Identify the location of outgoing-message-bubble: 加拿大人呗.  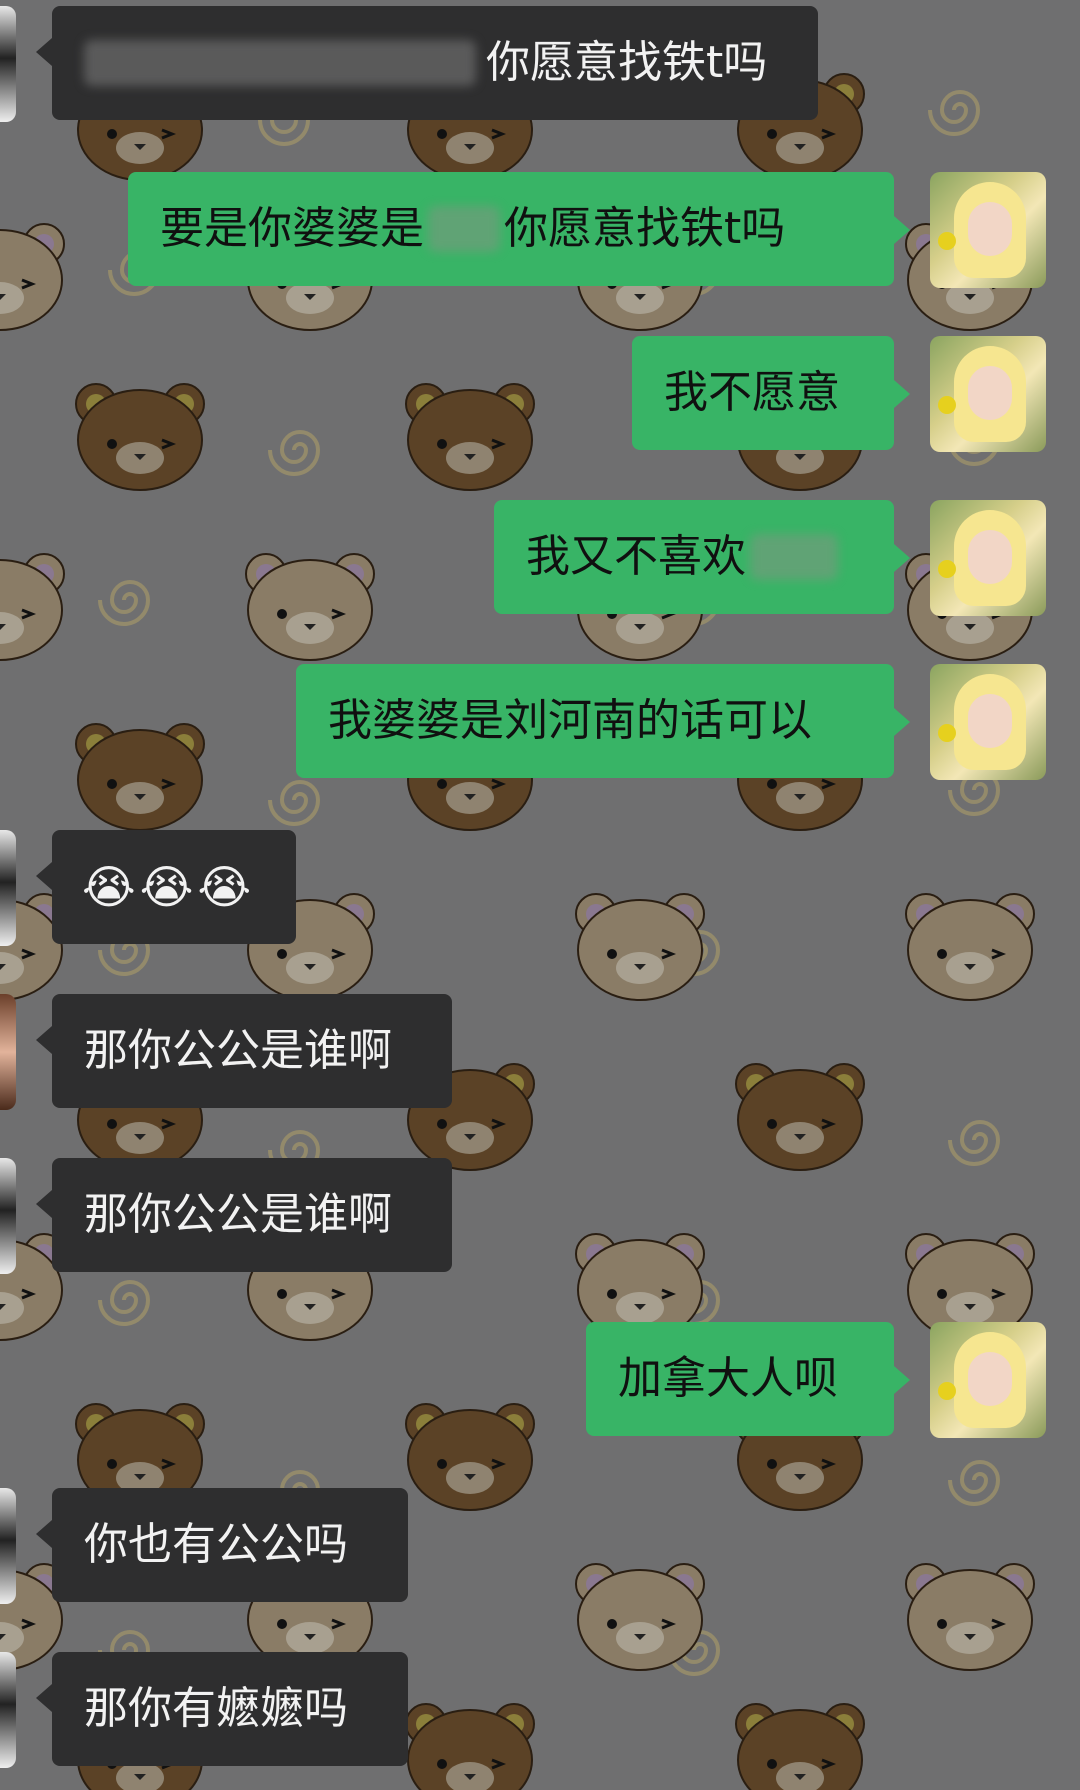
(748, 1379).